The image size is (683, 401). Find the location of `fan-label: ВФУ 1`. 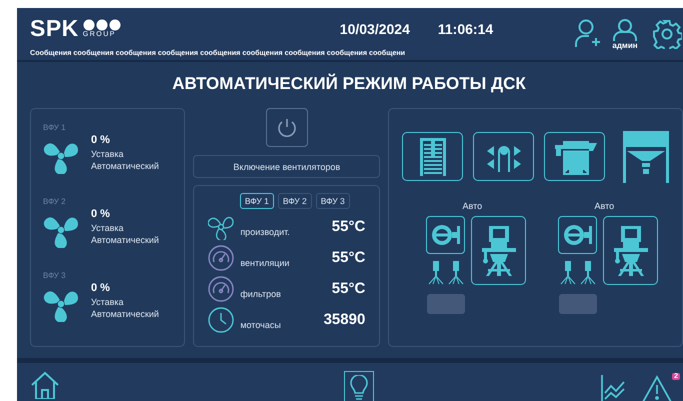

fan-label: ВФУ 1 is located at coordinates (55, 127).